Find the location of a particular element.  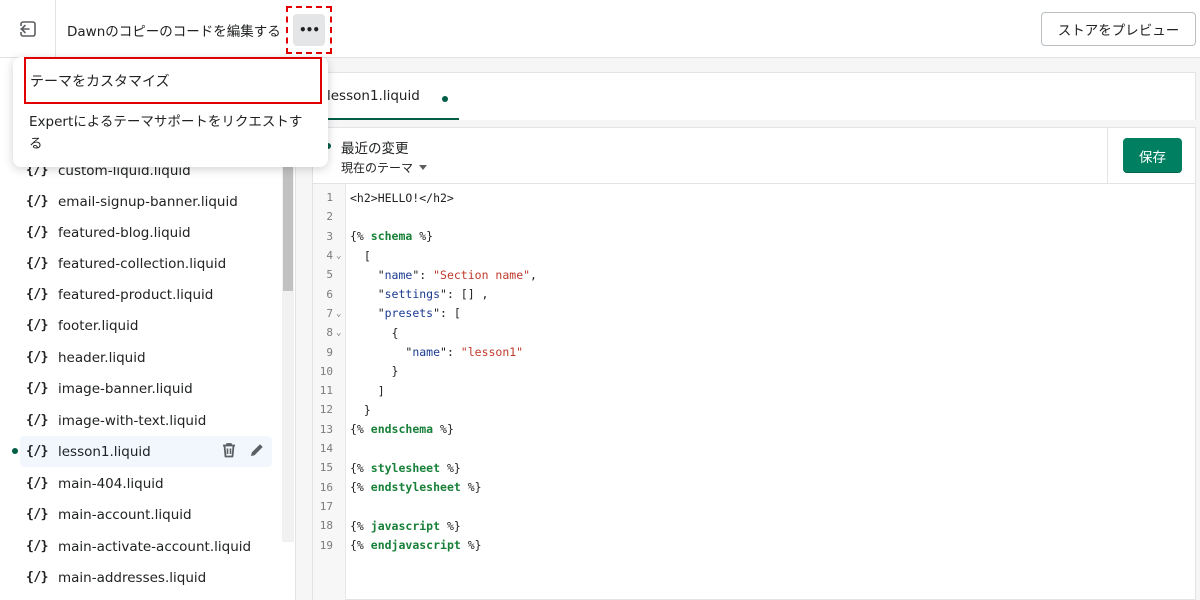

line-number: 17 is located at coordinates (326, 506).